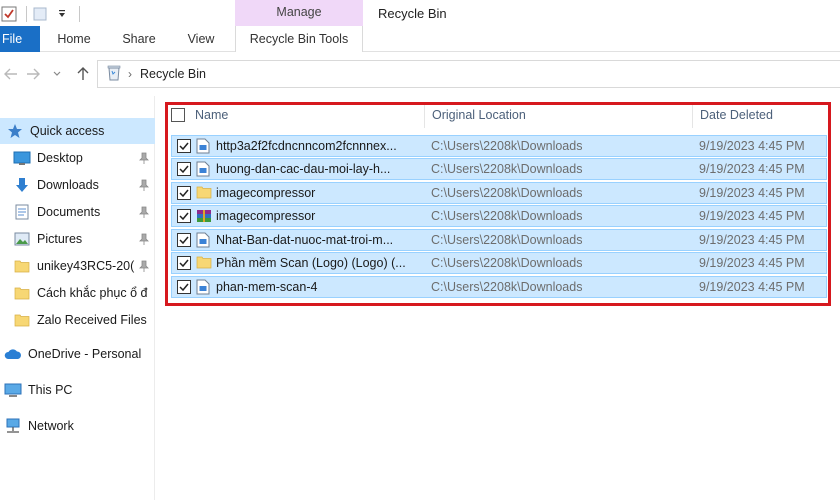 This screenshot has height=500, width=840. Describe the element at coordinates (22, 158) in the screenshot. I see `desktop-icon` at that location.